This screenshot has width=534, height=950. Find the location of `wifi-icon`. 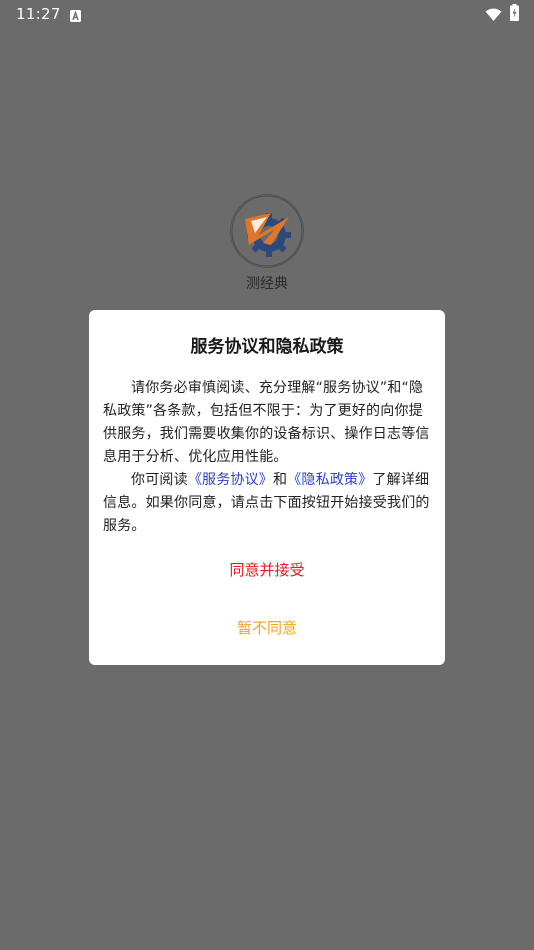

wifi-icon is located at coordinates (493, 13).